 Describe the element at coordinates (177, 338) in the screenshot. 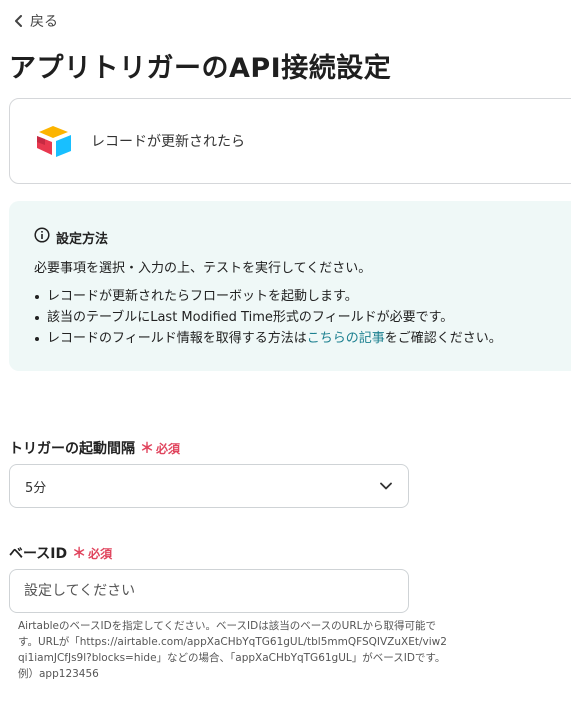

I see `list-item-text: レコードのフィールド情報を取得する方法は` at that location.